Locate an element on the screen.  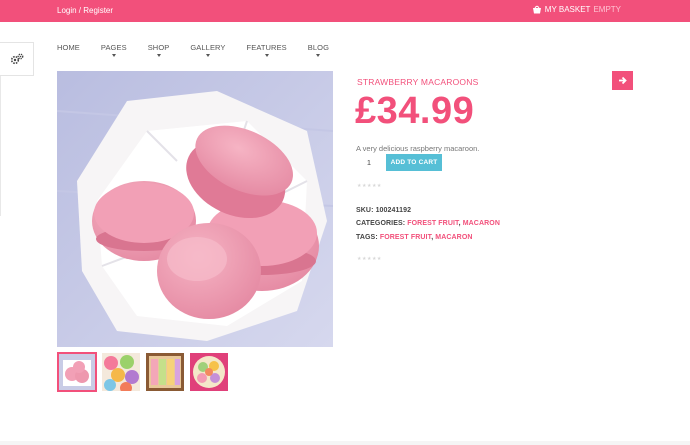
quantity-input is located at coordinates (369, 162).